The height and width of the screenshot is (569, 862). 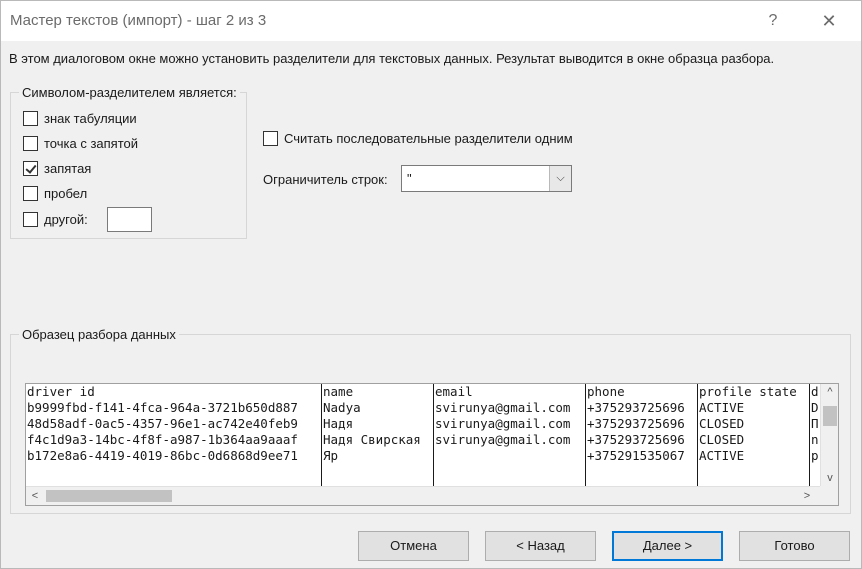 I want to click on consecutive-checkbox, so click(x=270, y=138).